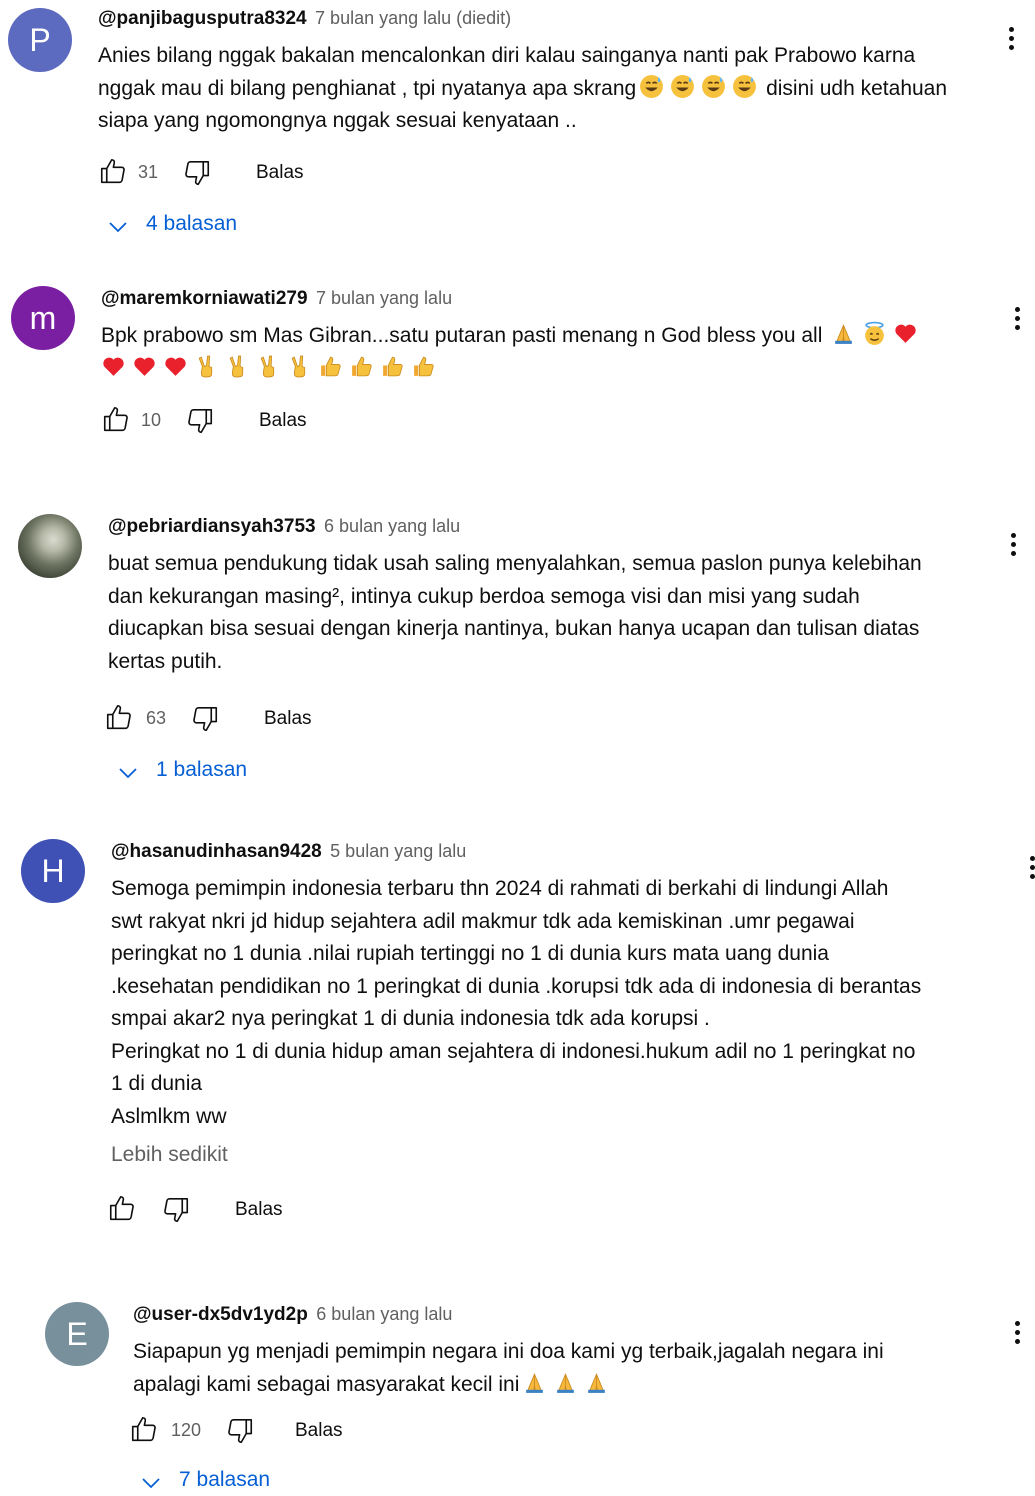 The width and height of the screenshot is (1035, 1496). Describe the element at coordinates (212, 526) in the screenshot. I see `author-name: @pebriardiansyah3753` at that location.